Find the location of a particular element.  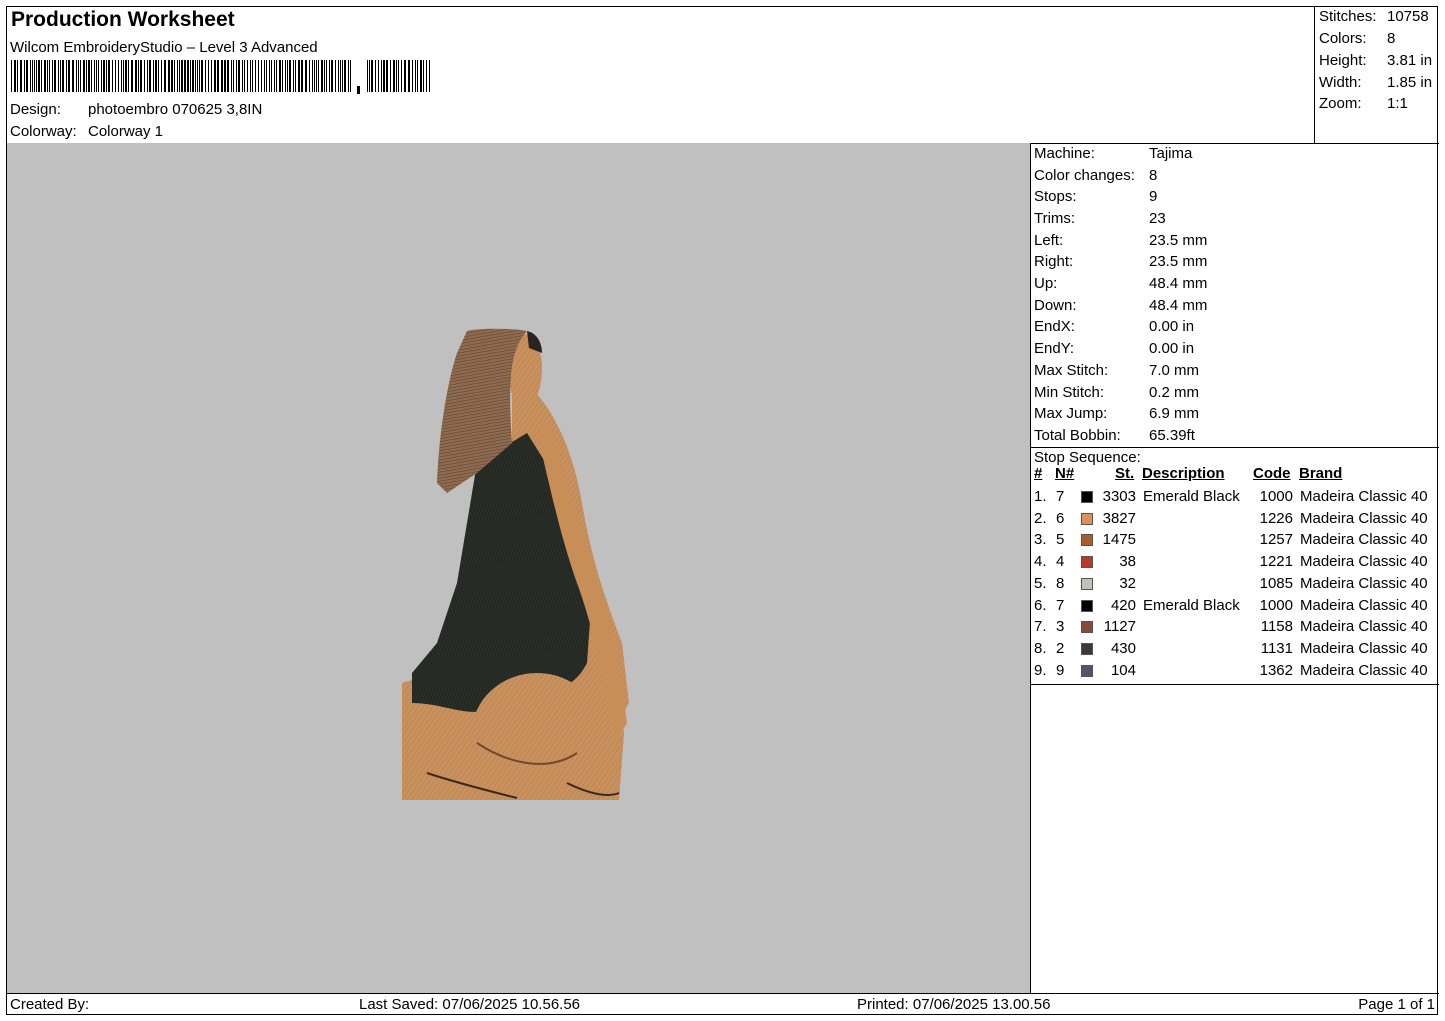

row-stitches: 32 is located at coordinates (1127, 583).